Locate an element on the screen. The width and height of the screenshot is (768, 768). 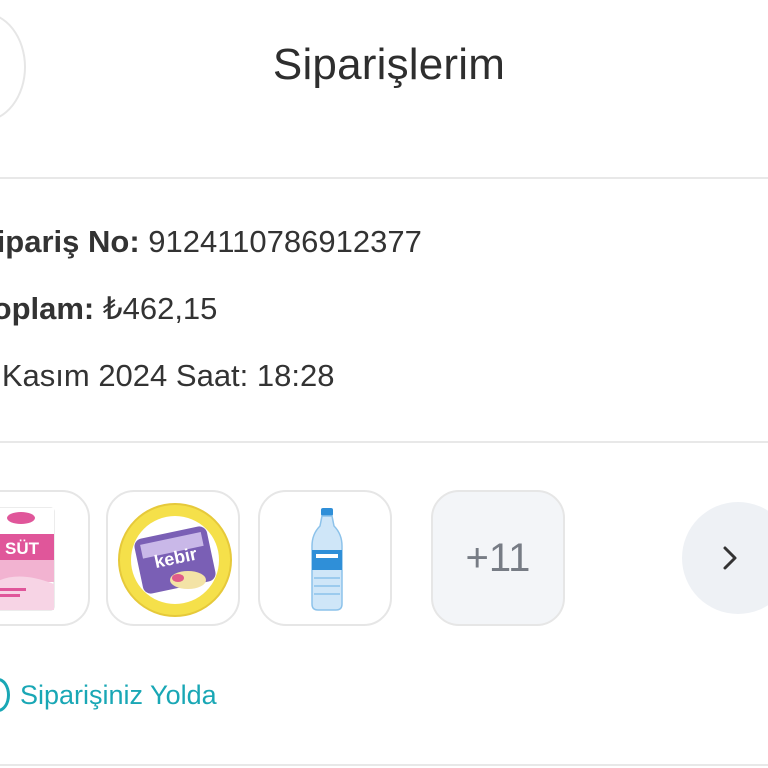
bottom-divider is located at coordinates (384, 765).